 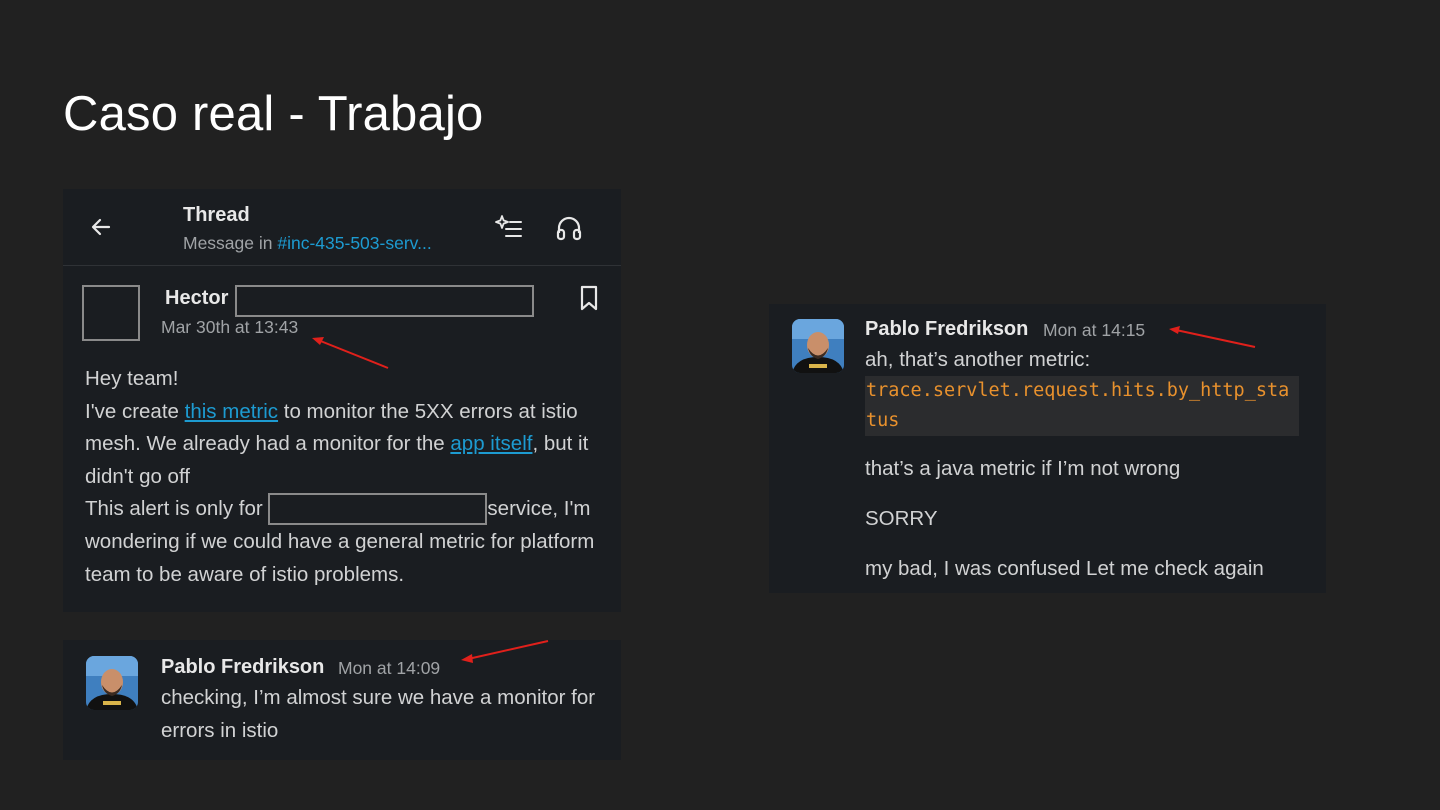 What do you see at coordinates (231, 411) in the screenshot?
I see `link-this-metric: this metric` at bounding box center [231, 411].